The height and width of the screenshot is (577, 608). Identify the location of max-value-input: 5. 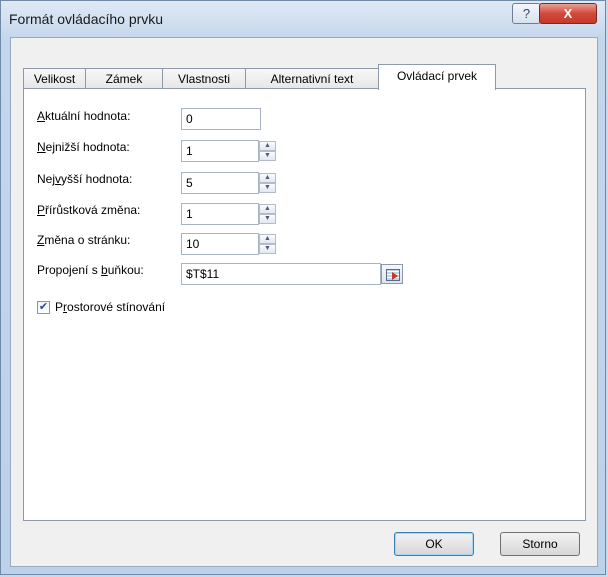
(220, 183).